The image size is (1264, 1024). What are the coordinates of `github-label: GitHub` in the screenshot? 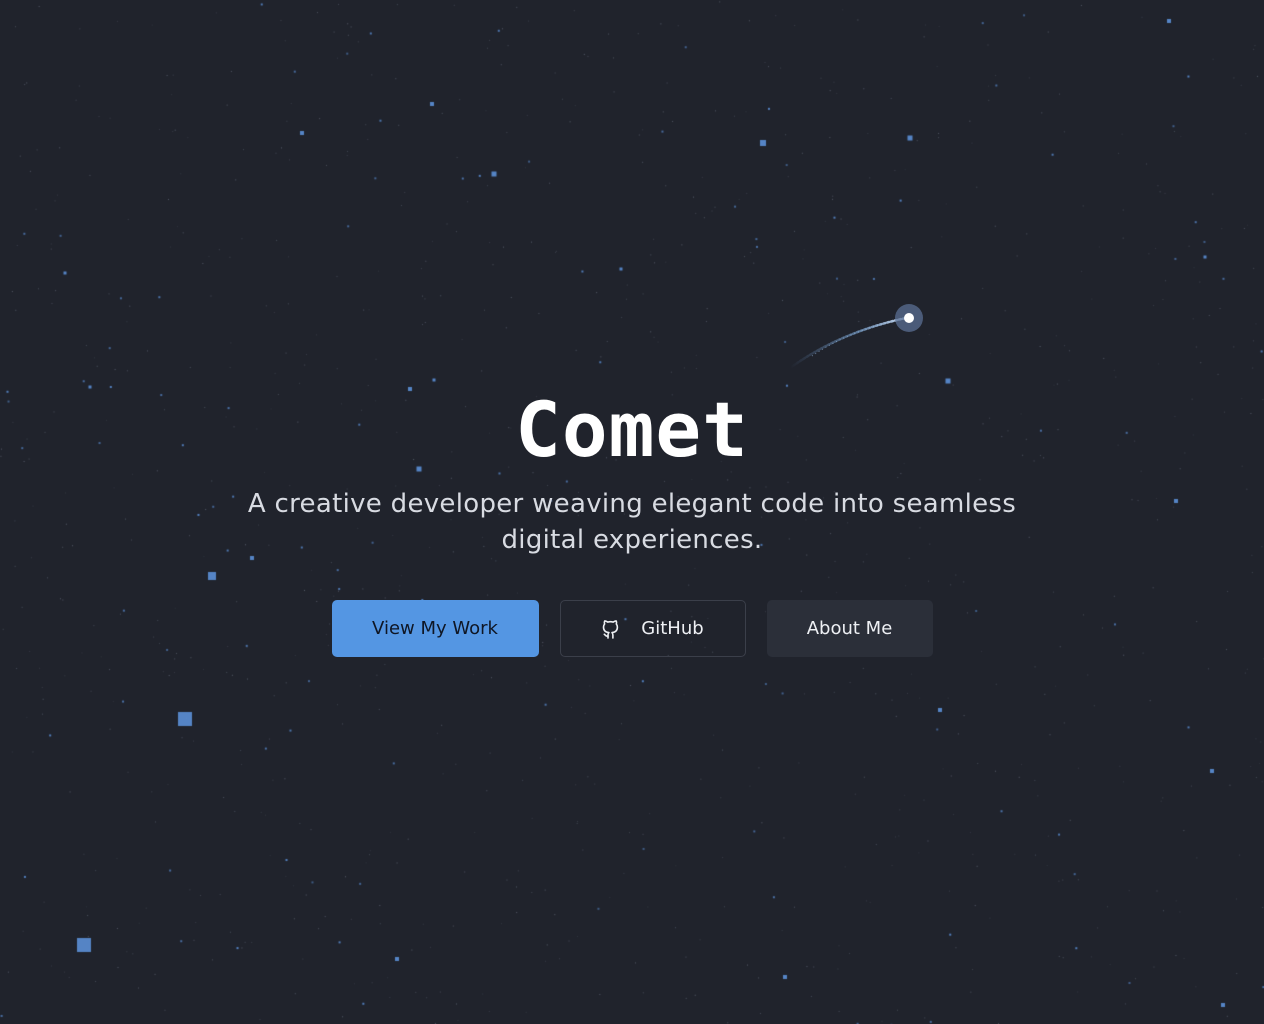 It's located at (672, 628).